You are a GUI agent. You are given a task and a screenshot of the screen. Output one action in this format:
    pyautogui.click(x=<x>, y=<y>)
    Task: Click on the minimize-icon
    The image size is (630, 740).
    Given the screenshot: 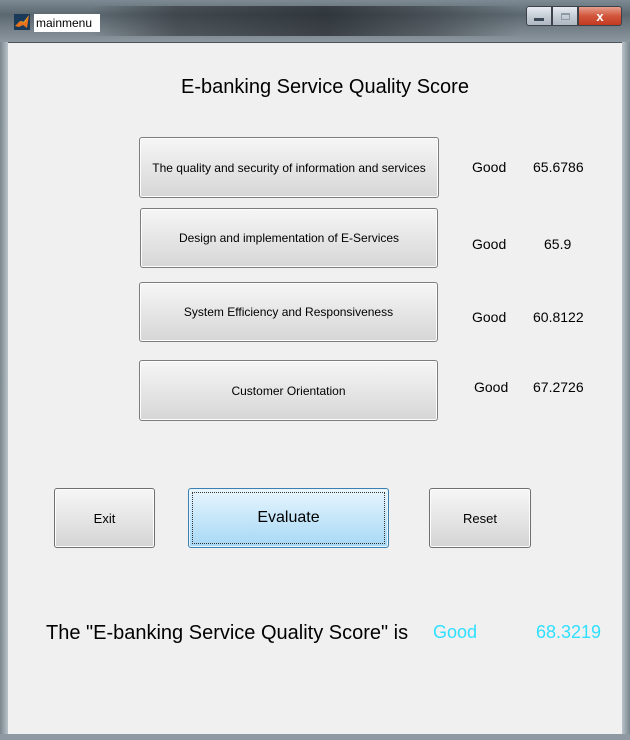 What is the action you would take?
    pyautogui.click(x=539, y=19)
    